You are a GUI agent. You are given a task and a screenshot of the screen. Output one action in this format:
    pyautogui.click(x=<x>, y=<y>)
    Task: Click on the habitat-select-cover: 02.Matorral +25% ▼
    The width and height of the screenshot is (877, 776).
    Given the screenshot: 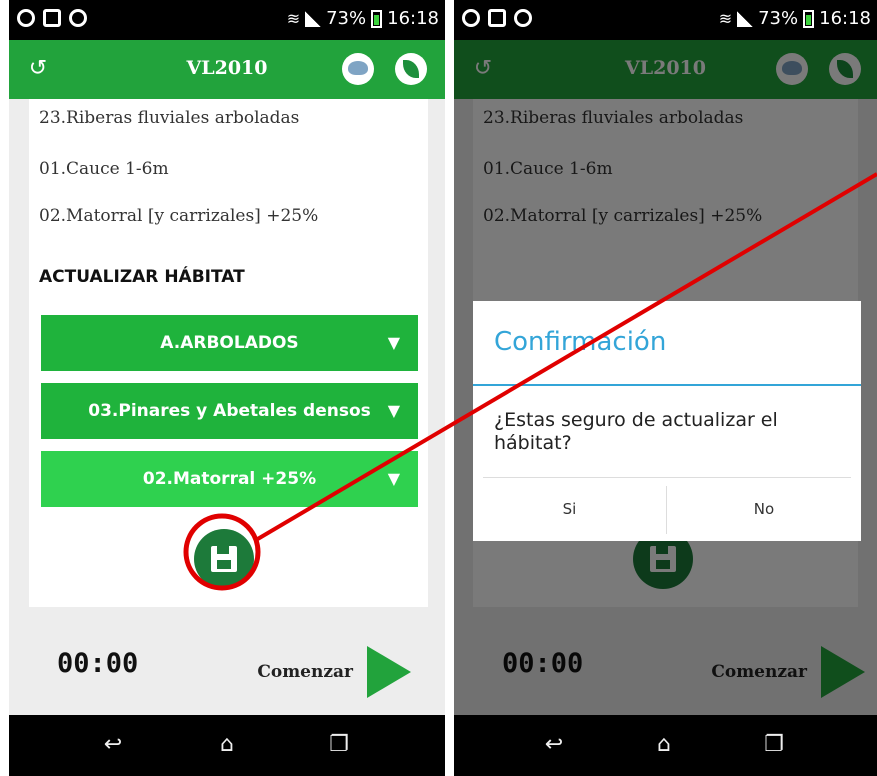 What is the action you would take?
    pyautogui.click(x=229, y=479)
    